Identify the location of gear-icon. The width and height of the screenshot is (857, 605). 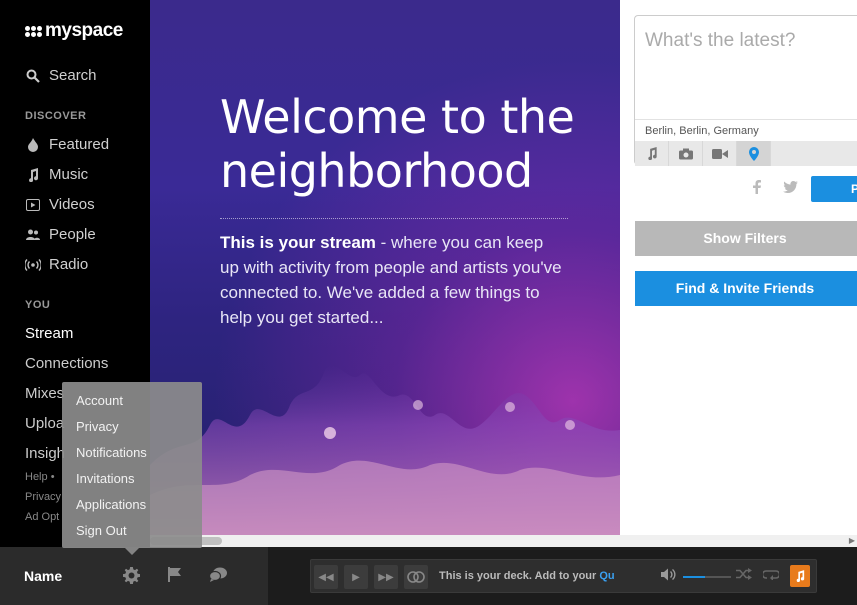
(131, 578).